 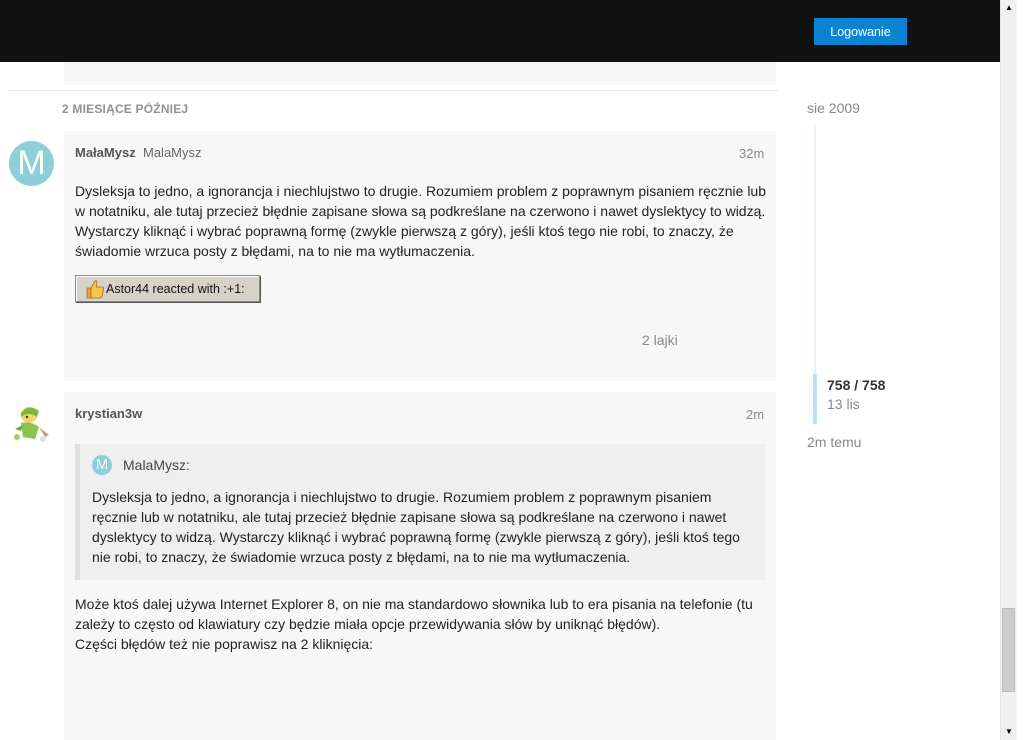 What do you see at coordinates (1009, 8) in the screenshot?
I see `scroll-up-arrow-icon: ▲` at bounding box center [1009, 8].